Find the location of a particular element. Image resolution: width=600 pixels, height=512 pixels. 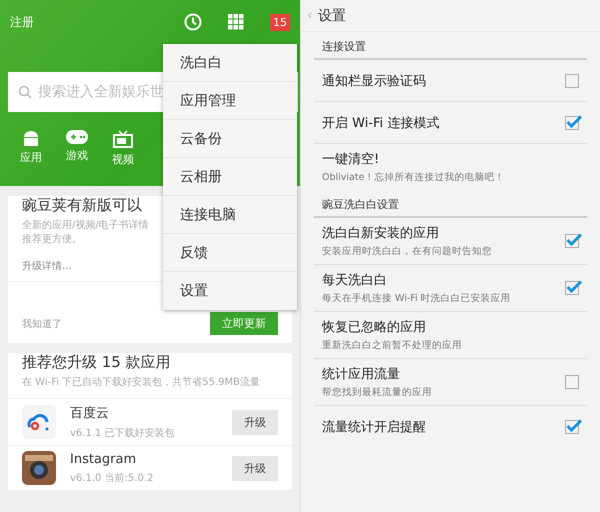

card-title: 推荐您升级 15 款应用 is located at coordinates (96, 362).